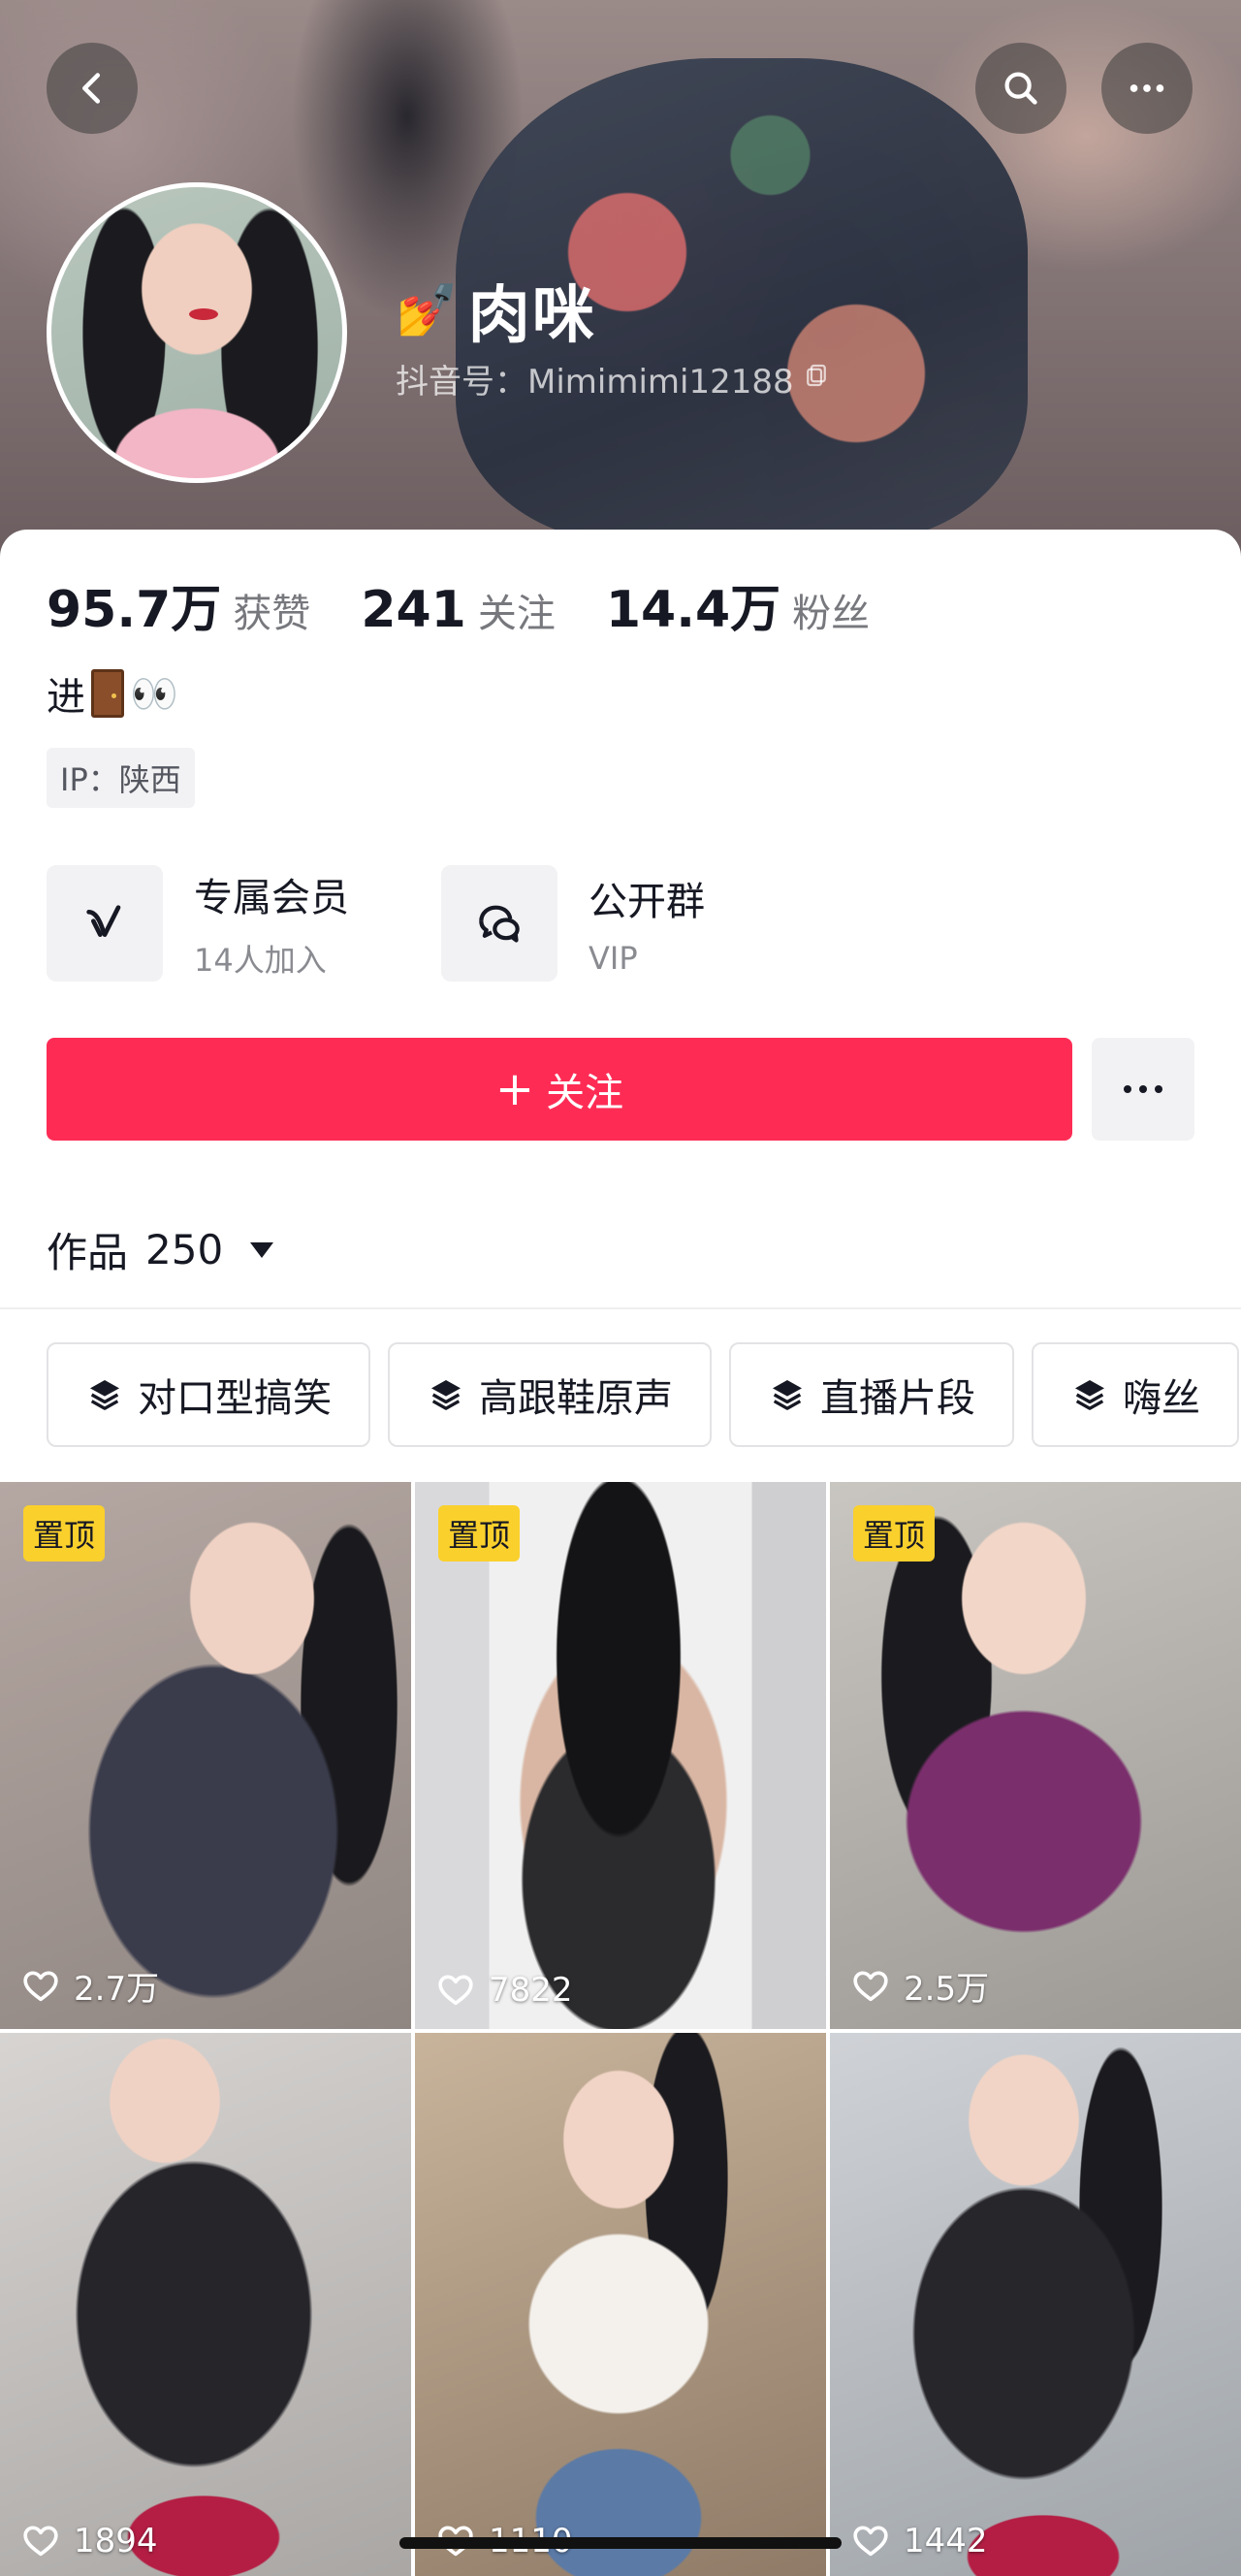 Image resolution: width=1241 pixels, height=2576 pixels. I want to click on follow-button: + 关注, so click(559, 1089).